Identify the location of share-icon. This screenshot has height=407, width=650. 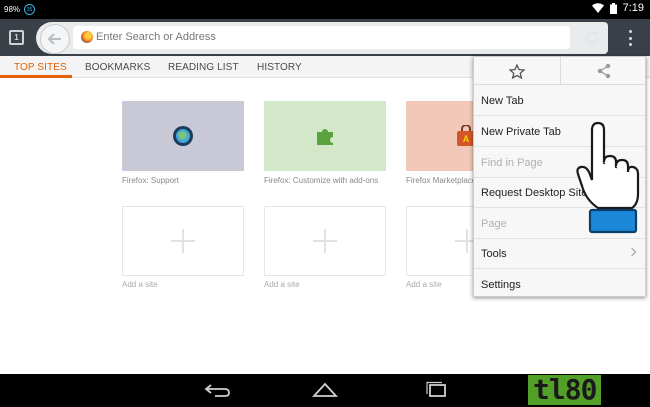
(604, 71).